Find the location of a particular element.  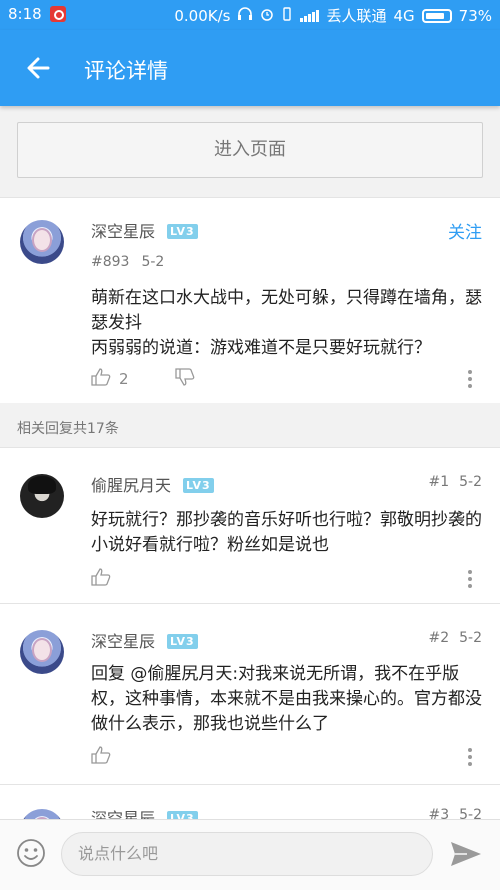

alarm-icon is located at coordinates (267, 16).